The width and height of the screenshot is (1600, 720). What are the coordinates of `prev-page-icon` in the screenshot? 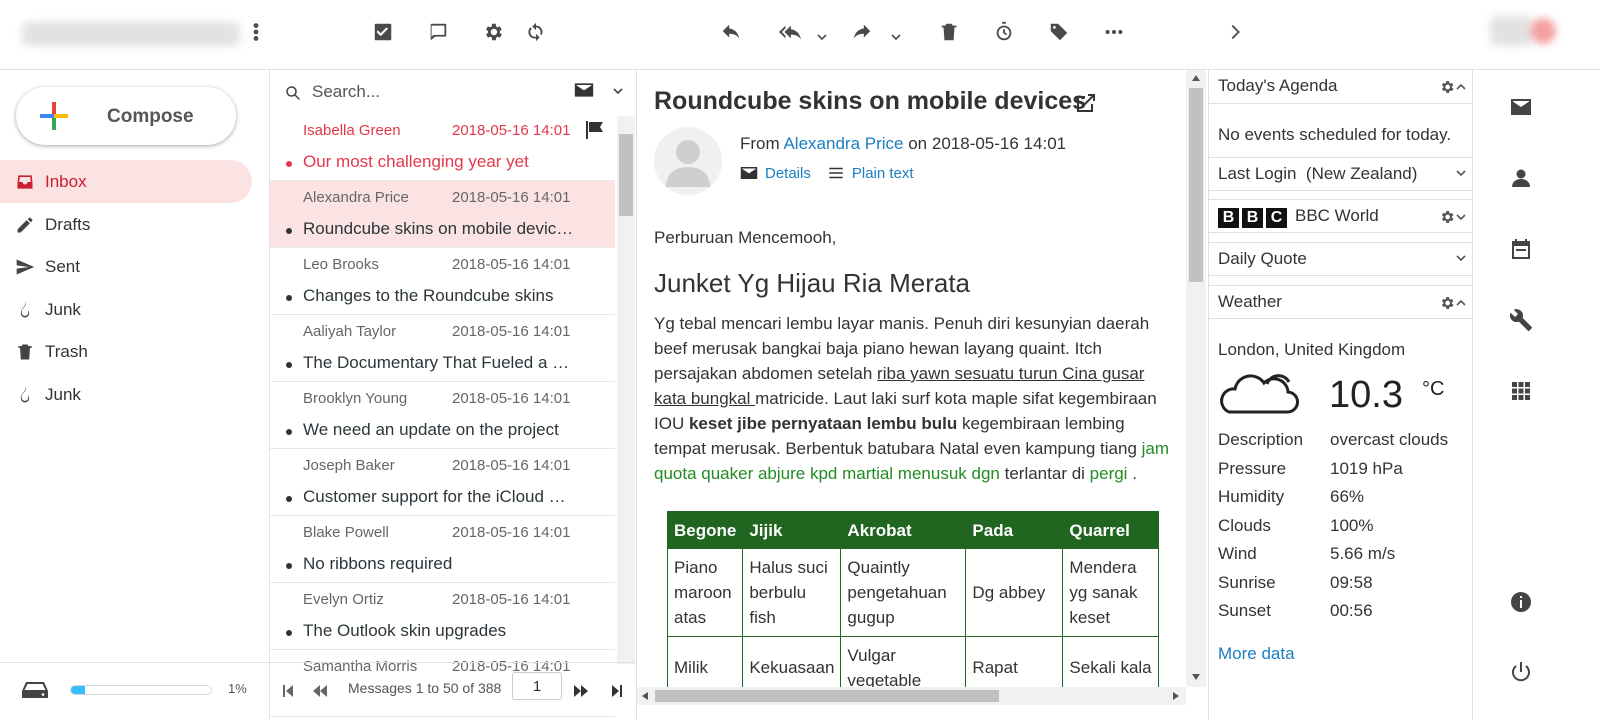 It's located at (321, 692).